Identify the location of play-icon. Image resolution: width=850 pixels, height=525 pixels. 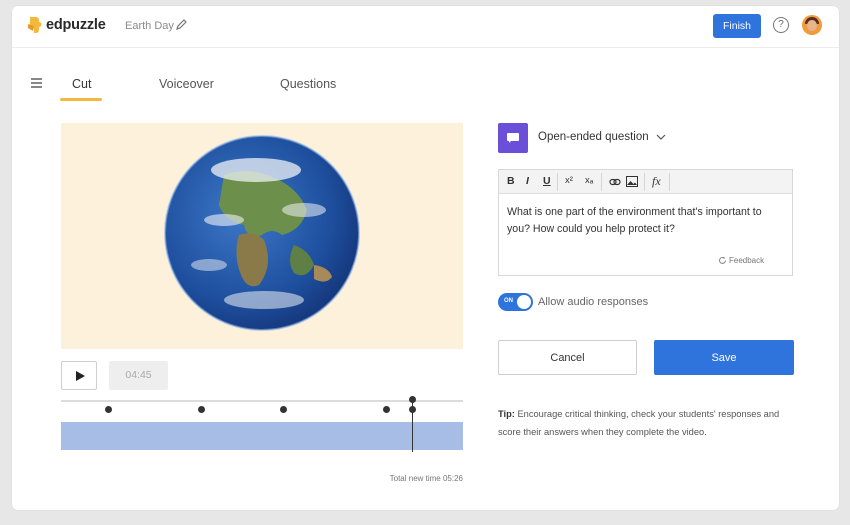
(80, 376).